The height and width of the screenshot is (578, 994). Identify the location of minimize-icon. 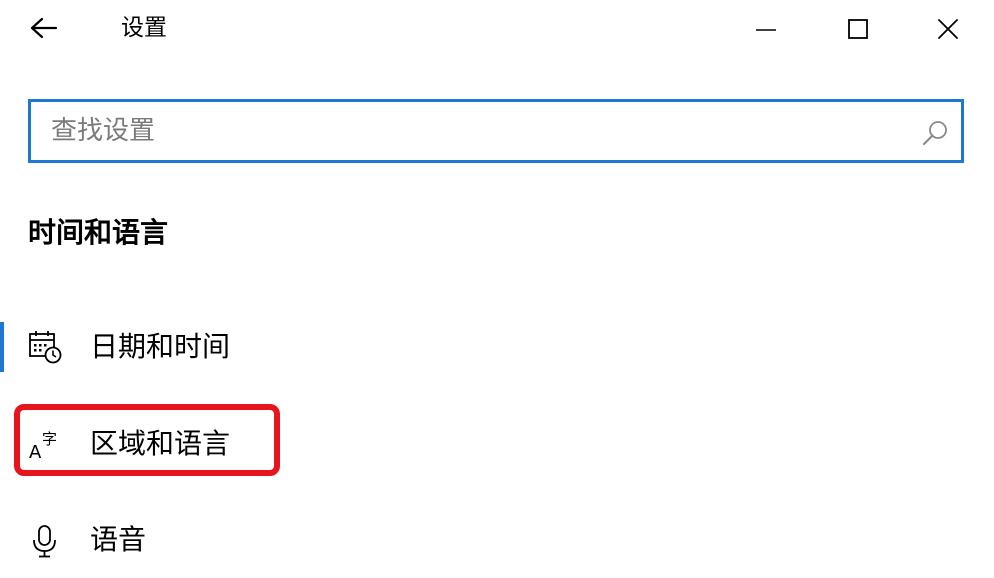
(766, 30).